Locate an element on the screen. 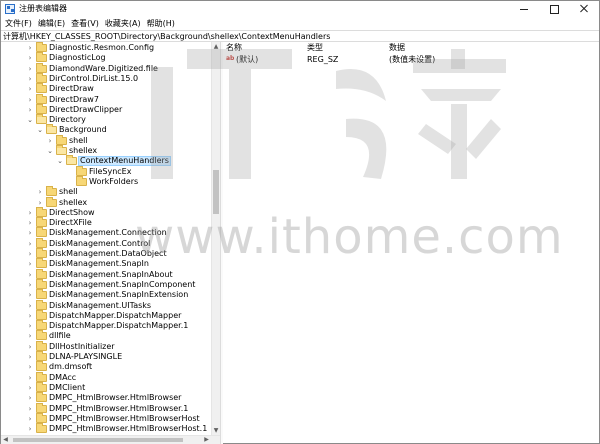  tree-item: › DLNA-PLAYSINGLE is located at coordinates (106, 356).